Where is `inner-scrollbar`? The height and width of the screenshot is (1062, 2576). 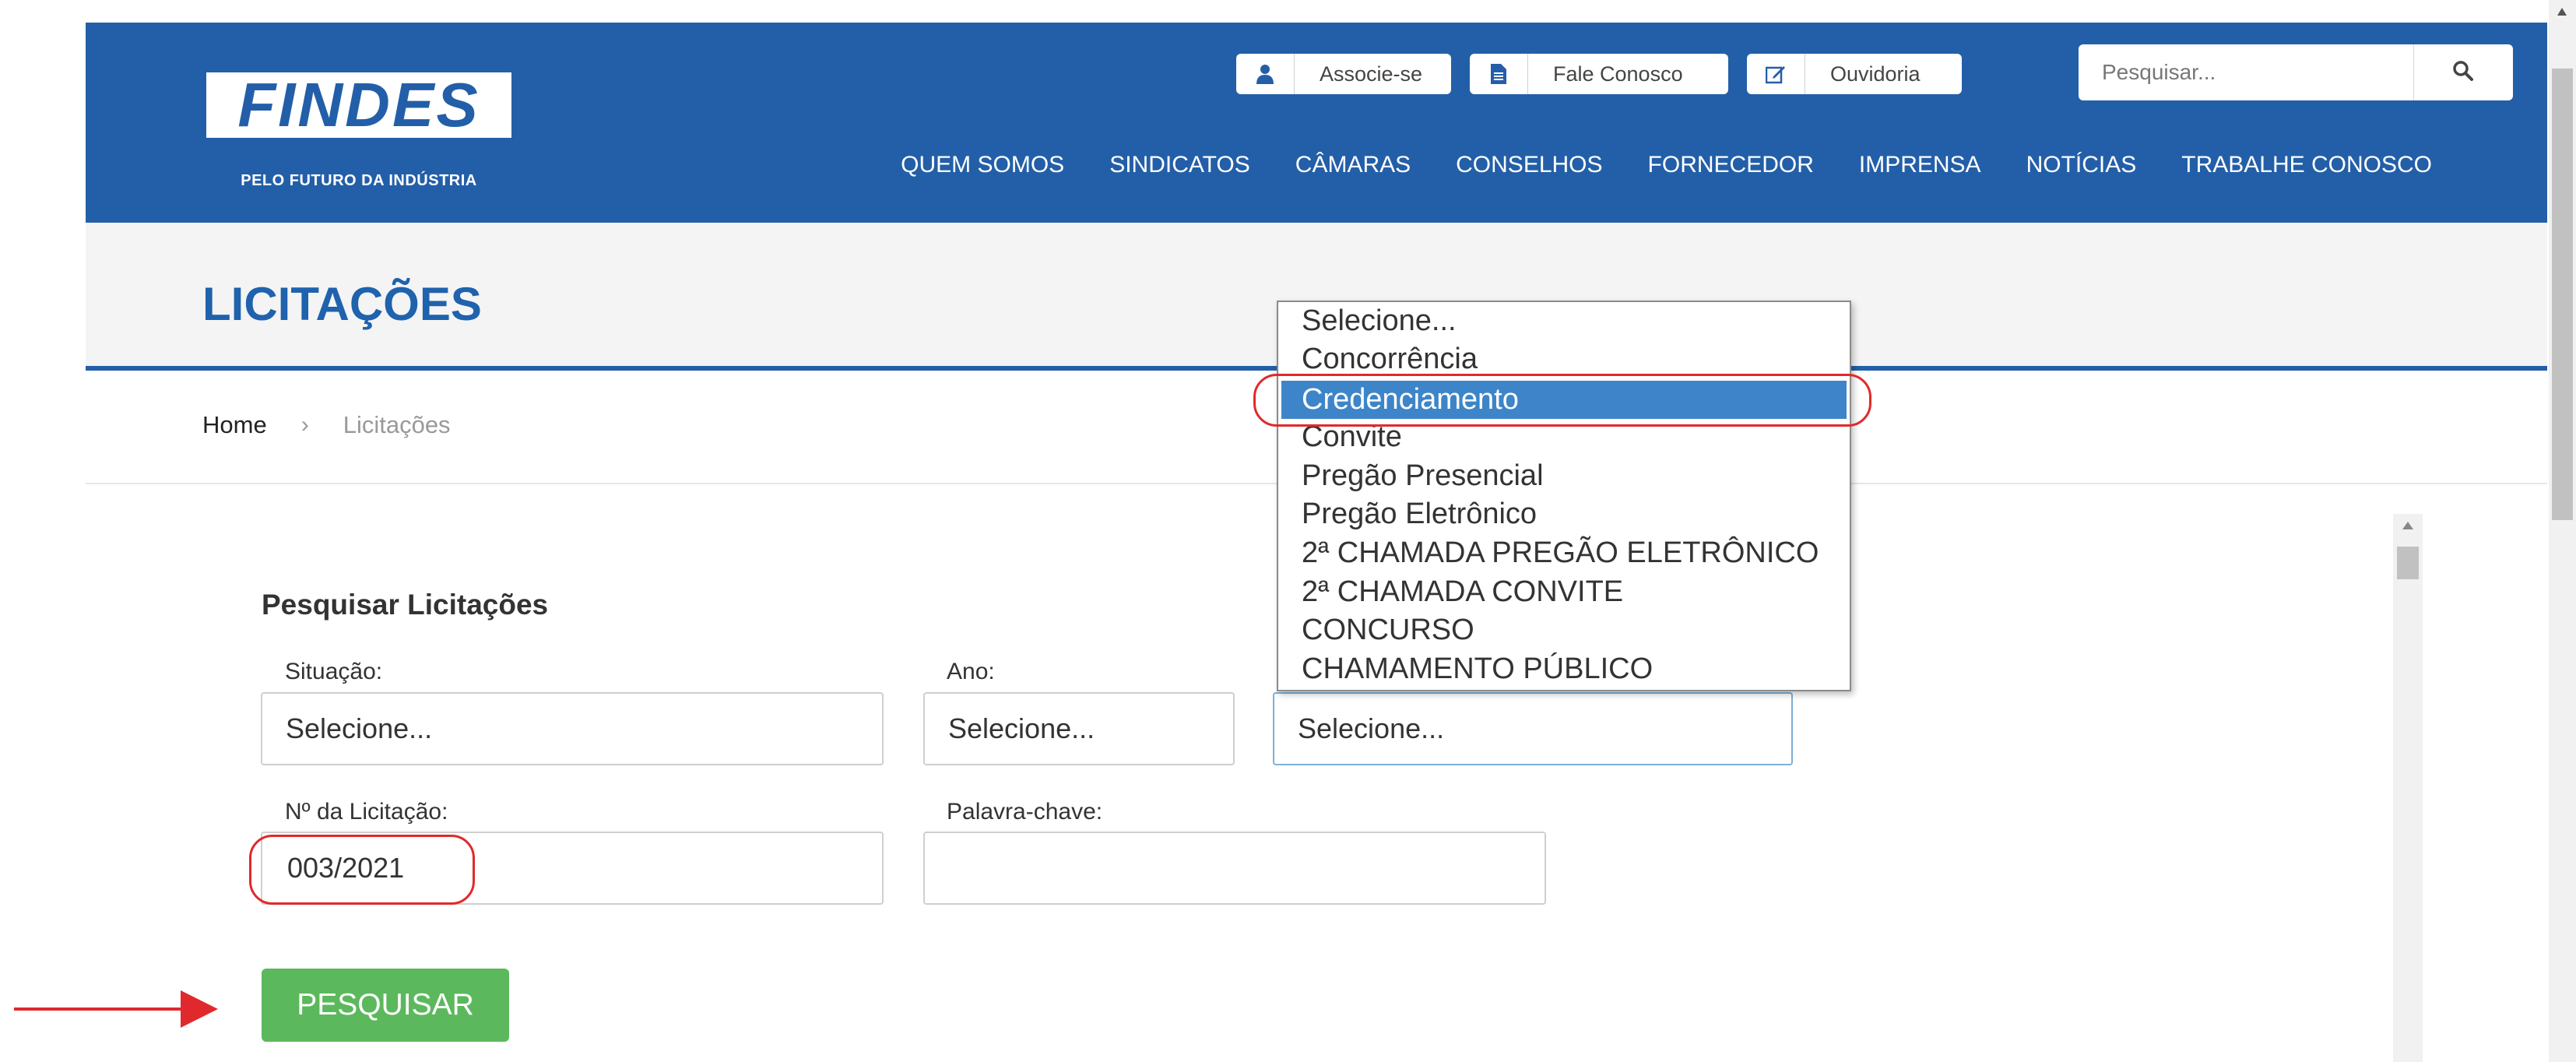 inner-scrollbar is located at coordinates (2408, 788).